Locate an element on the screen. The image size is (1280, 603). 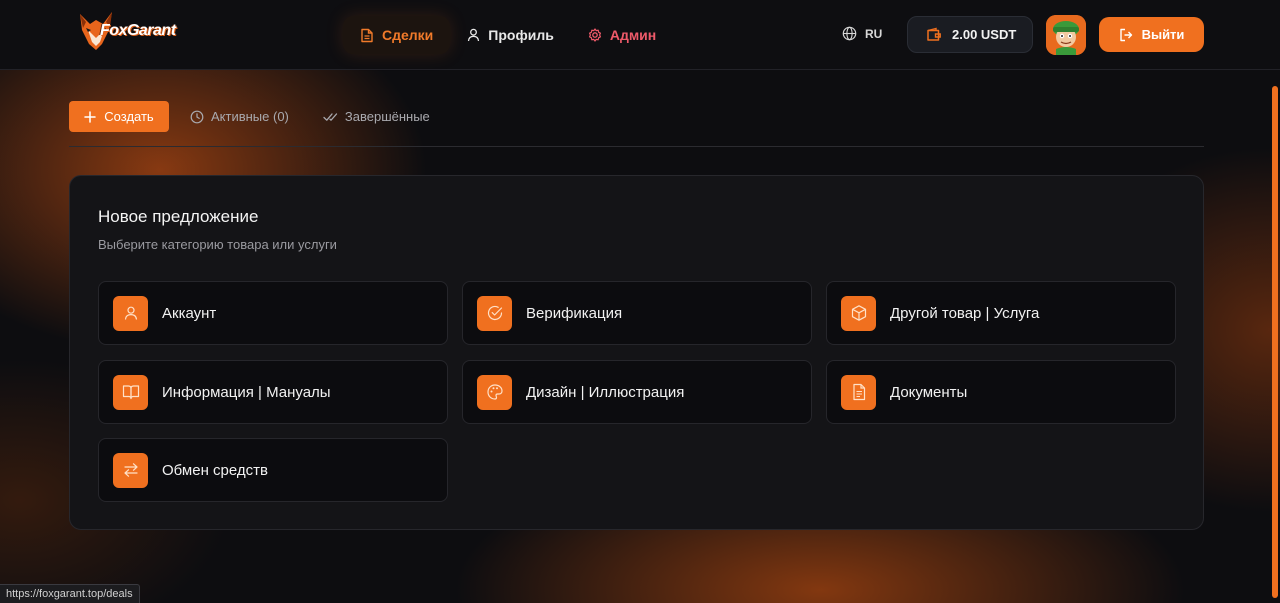
box-icon is located at coordinates (858, 313).